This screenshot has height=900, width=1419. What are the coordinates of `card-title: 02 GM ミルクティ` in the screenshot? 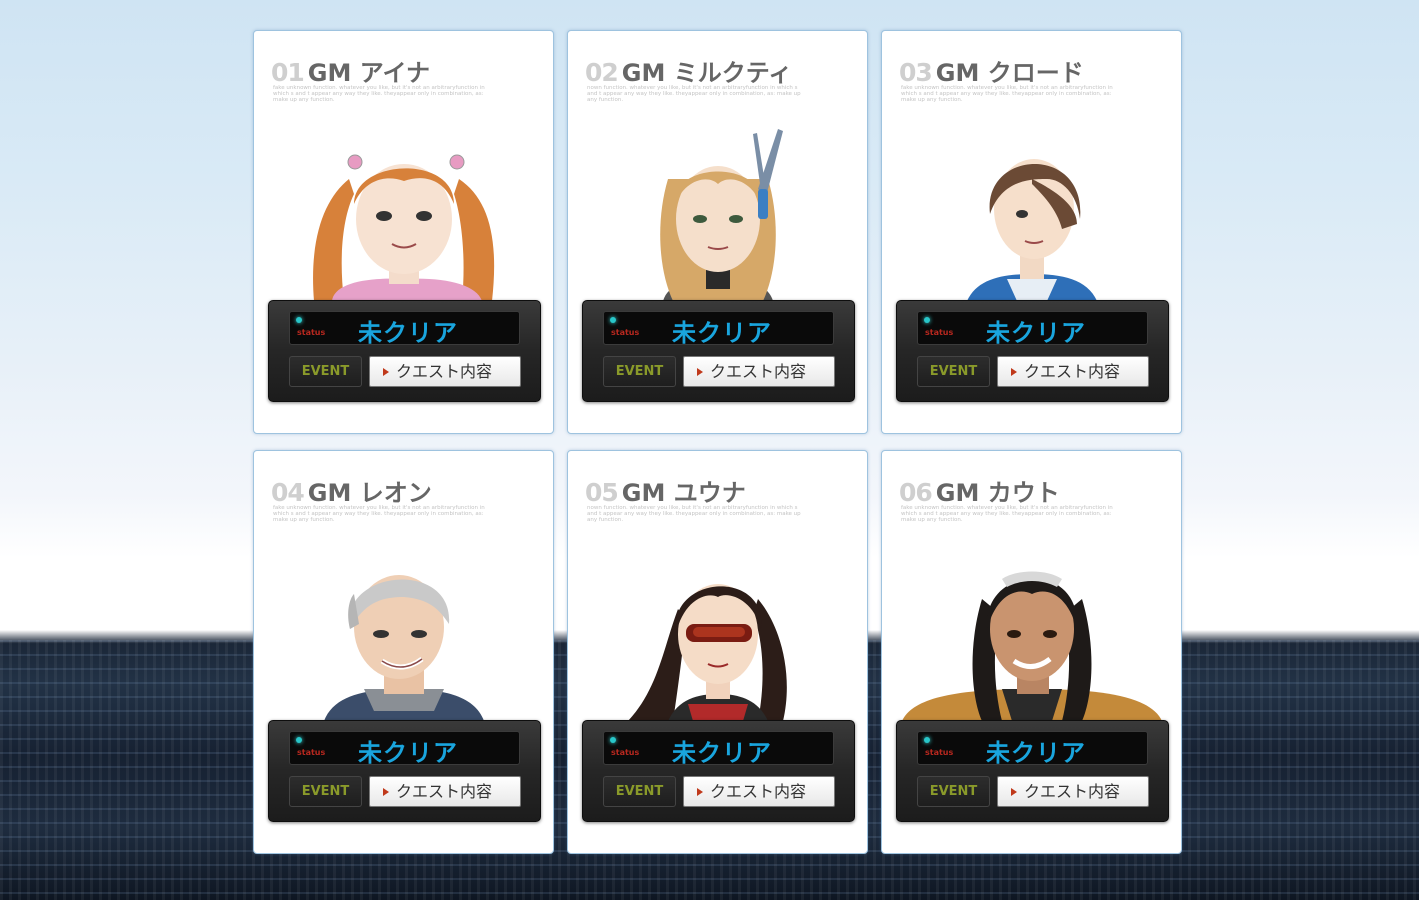 It's located at (688, 70).